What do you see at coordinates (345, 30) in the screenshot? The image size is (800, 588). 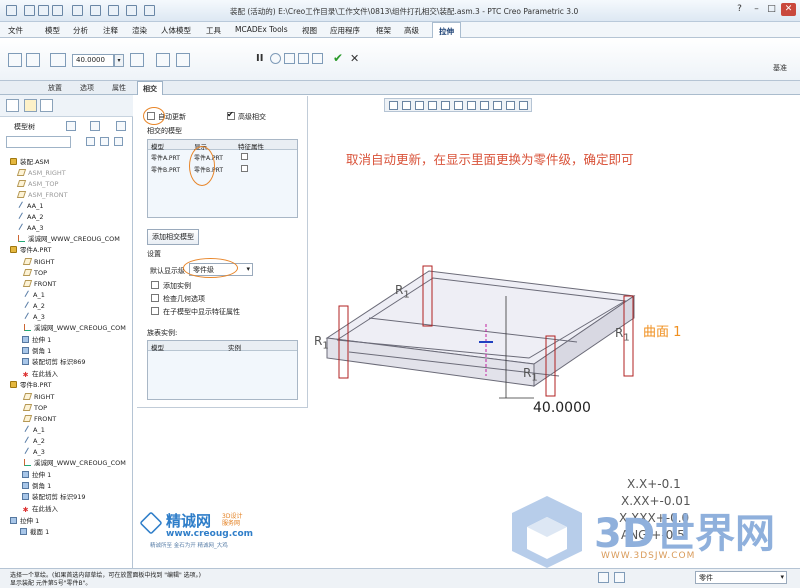 I see `menu-applications: 应用程序` at bounding box center [345, 30].